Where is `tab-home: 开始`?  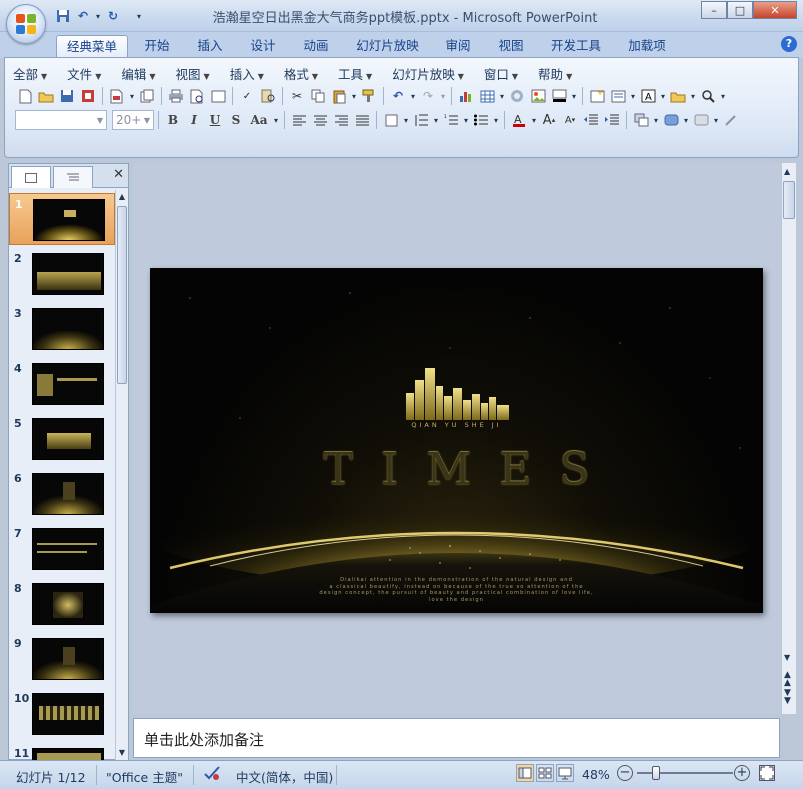 tab-home: 开始 is located at coordinates (157, 46).